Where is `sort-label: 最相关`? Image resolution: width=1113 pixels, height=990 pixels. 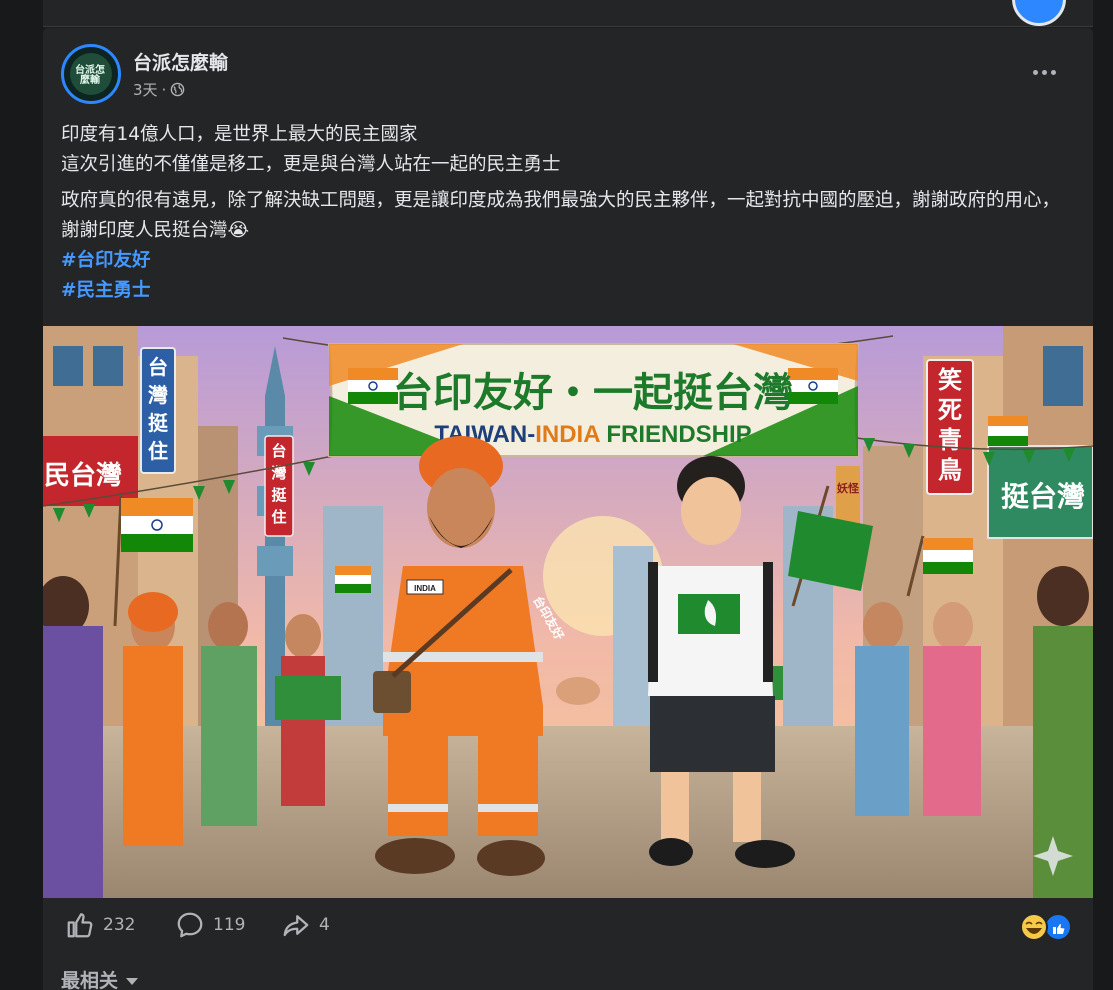
sort-label: 最相关 is located at coordinates (90, 980).